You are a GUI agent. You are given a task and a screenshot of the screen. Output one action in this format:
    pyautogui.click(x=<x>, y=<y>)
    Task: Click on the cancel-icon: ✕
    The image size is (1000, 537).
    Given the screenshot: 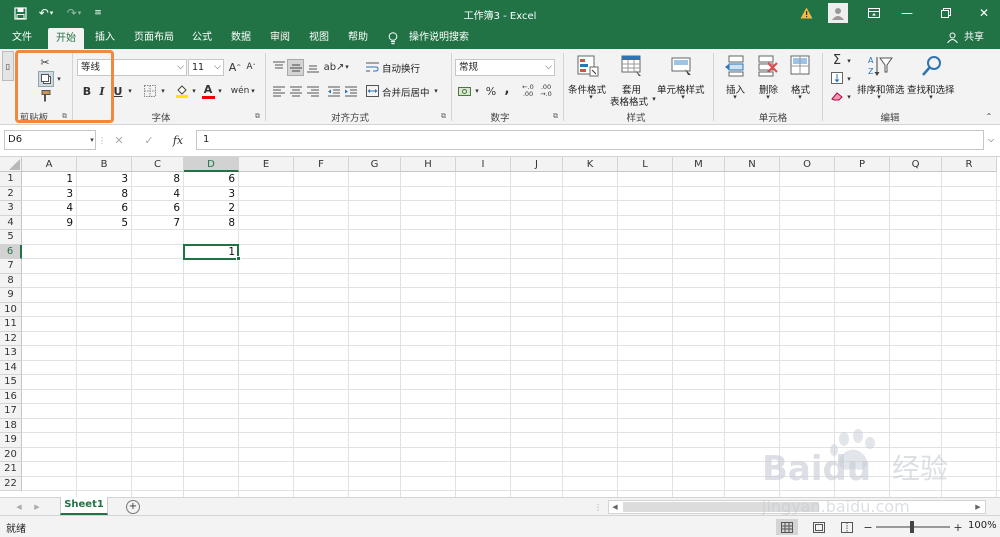 What is the action you would take?
    pyautogui.click(x=119, y=140)
    